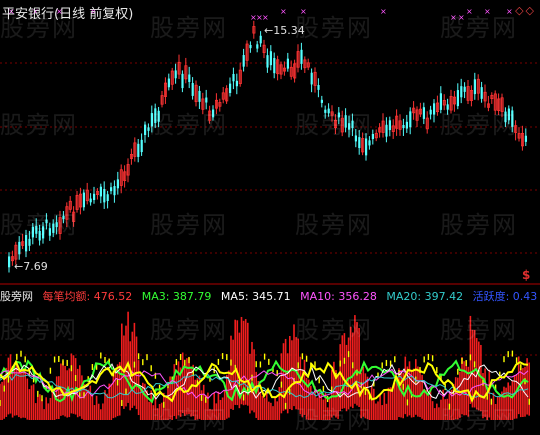  What do you see at coordinates (176, 296) in the screenshot?
I see `indicator-ma3-value: MA3: 387.79` at bounding box center [176, 296].